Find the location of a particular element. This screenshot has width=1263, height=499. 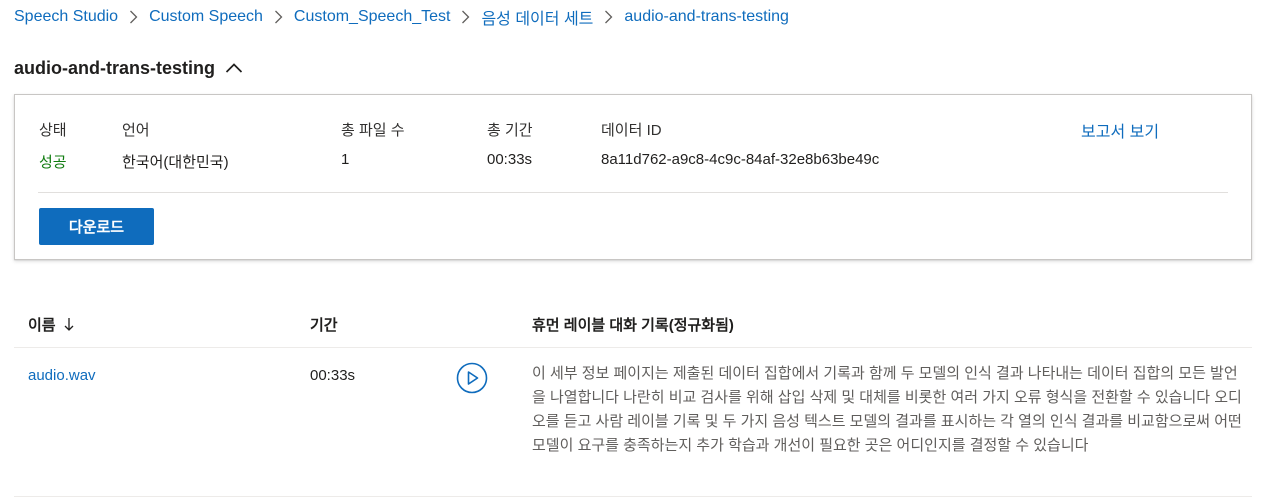

breadcrumb-project: Custom_Speech_Test is located at coordinates (372, 17).